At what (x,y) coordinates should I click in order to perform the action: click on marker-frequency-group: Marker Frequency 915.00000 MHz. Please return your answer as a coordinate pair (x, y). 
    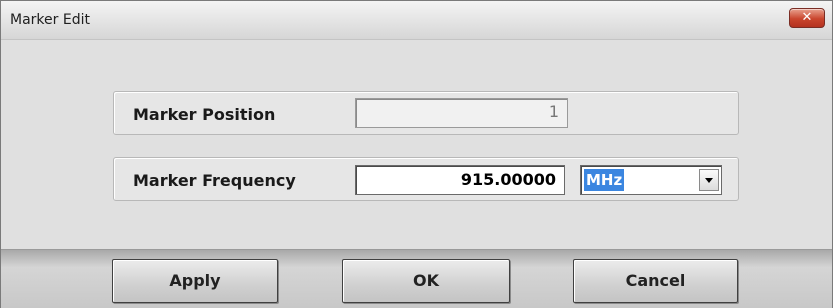
    Looking at the image, I should click on (426, 179).